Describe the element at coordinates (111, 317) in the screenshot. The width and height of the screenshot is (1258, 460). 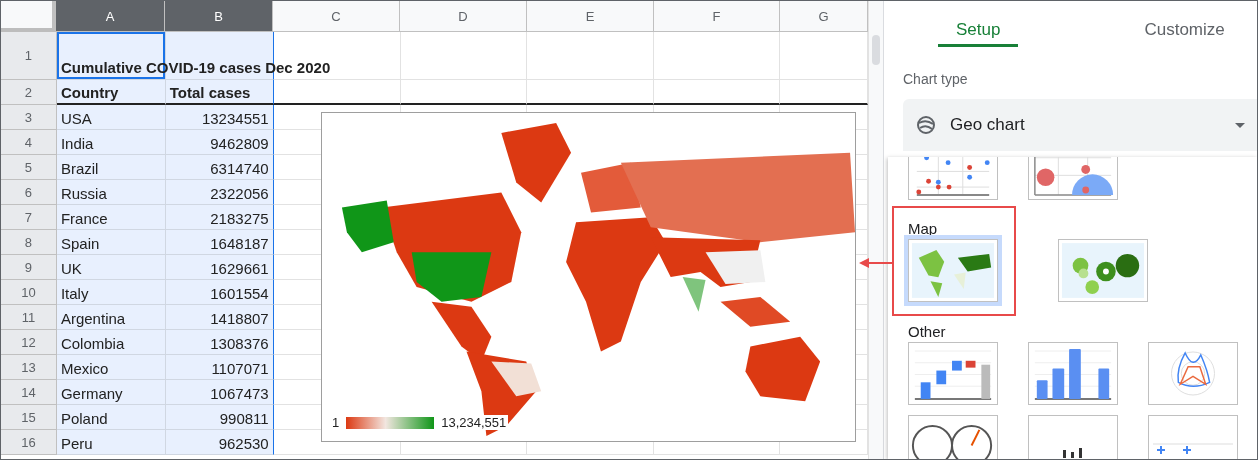
I see `table-cell: Argentina` at that location.